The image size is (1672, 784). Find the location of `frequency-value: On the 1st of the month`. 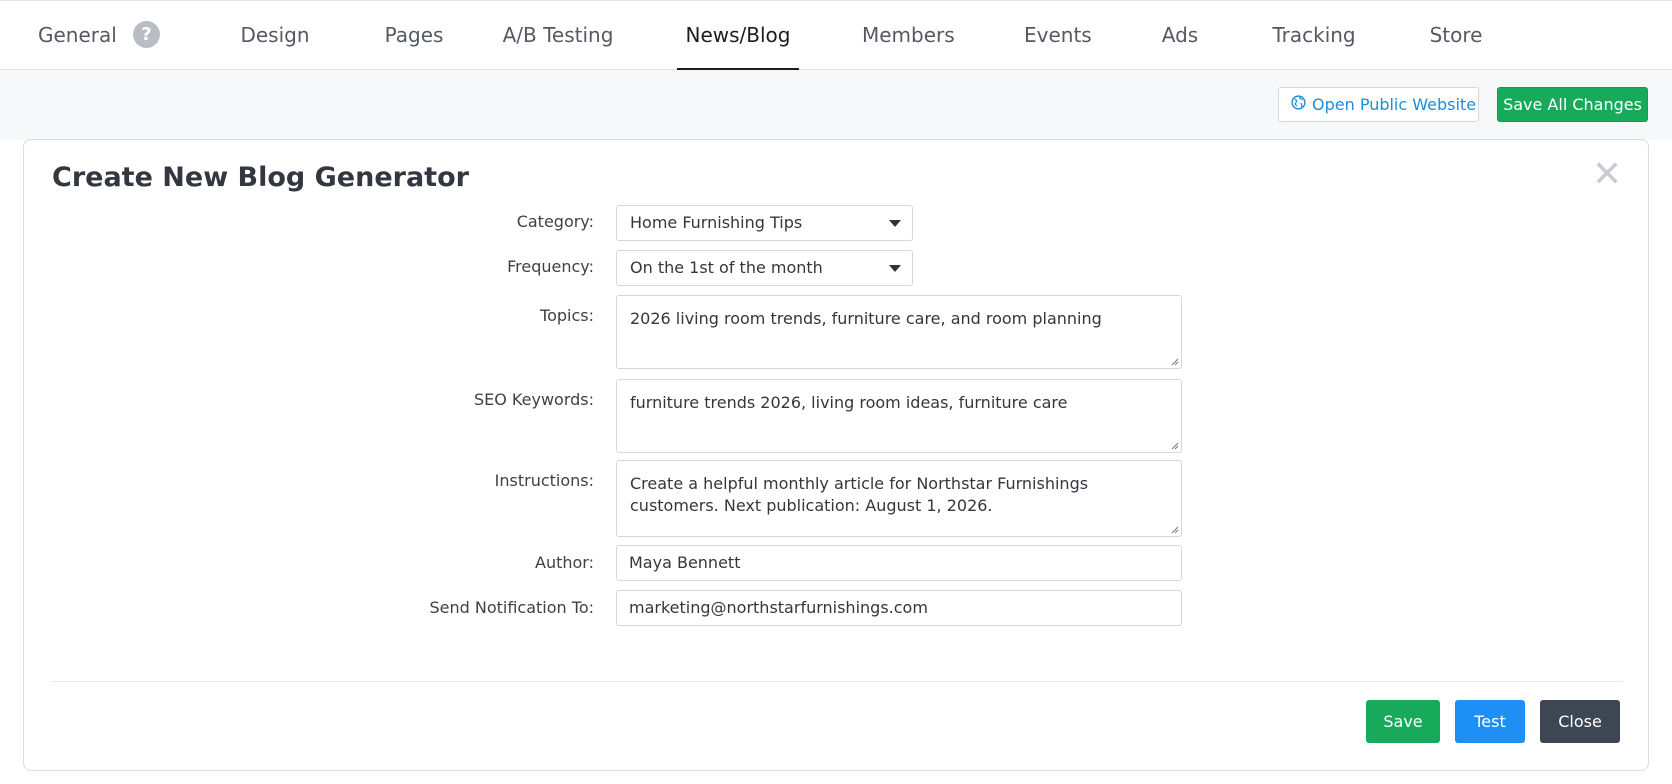

frequency-value: On the 1st of the month is located at coordinates (726, 267).